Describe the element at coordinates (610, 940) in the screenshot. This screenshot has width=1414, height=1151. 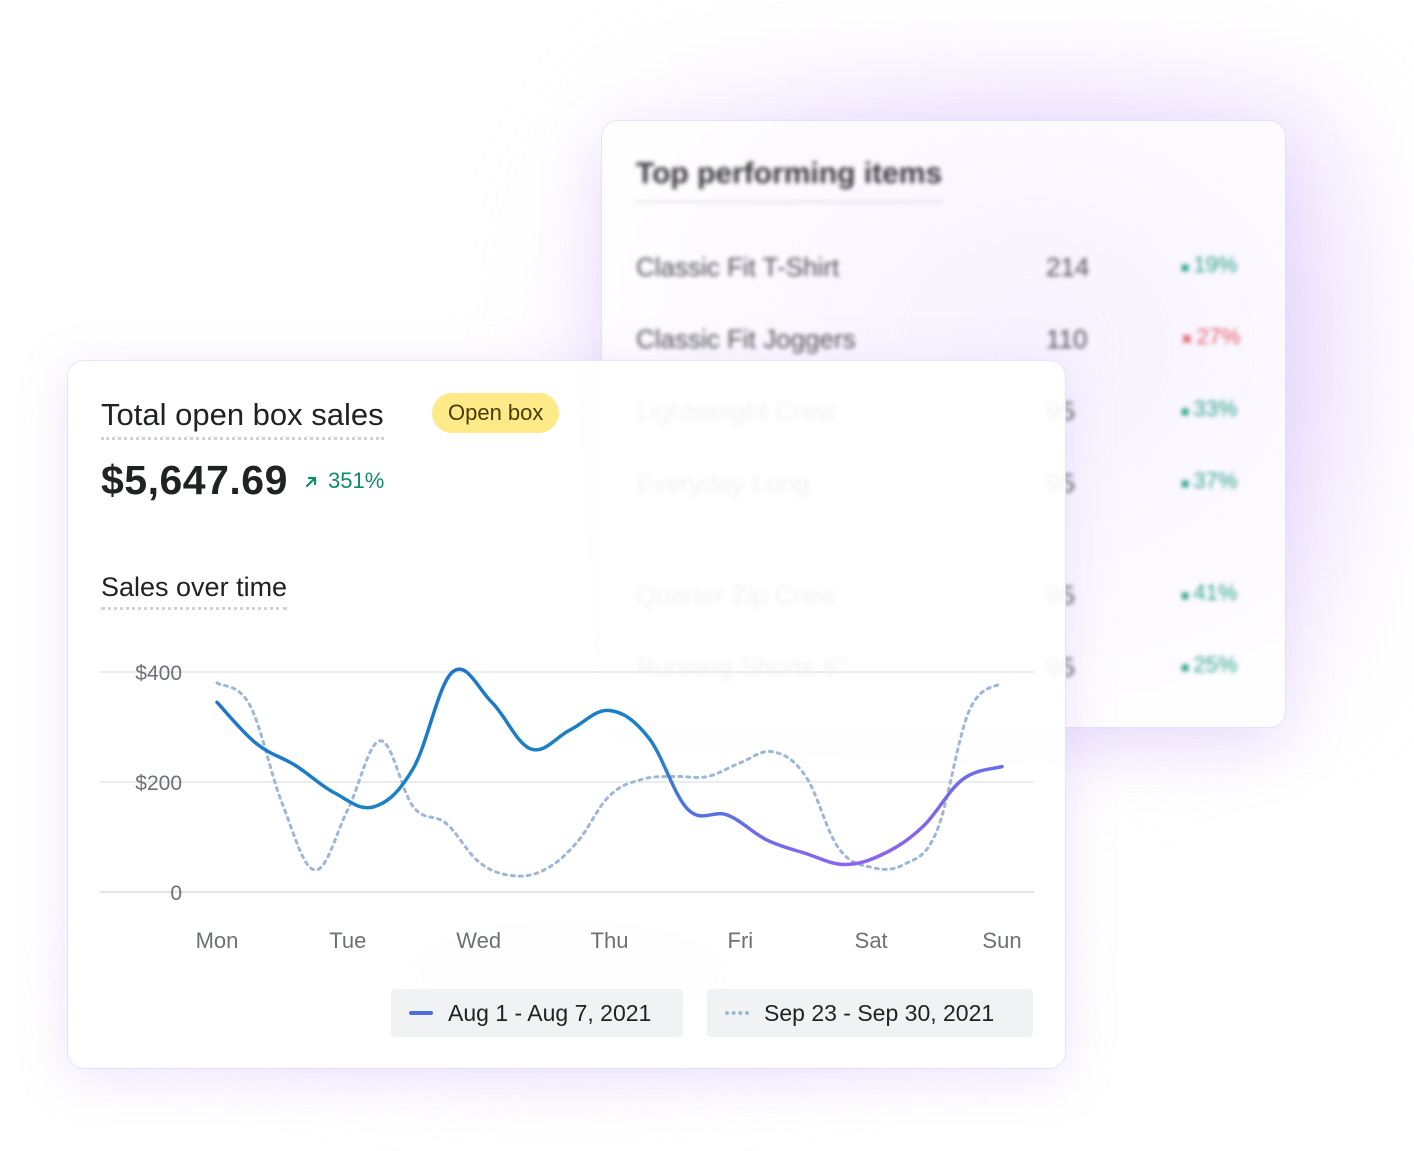
I see `x-tick-label: Thu` at that location.